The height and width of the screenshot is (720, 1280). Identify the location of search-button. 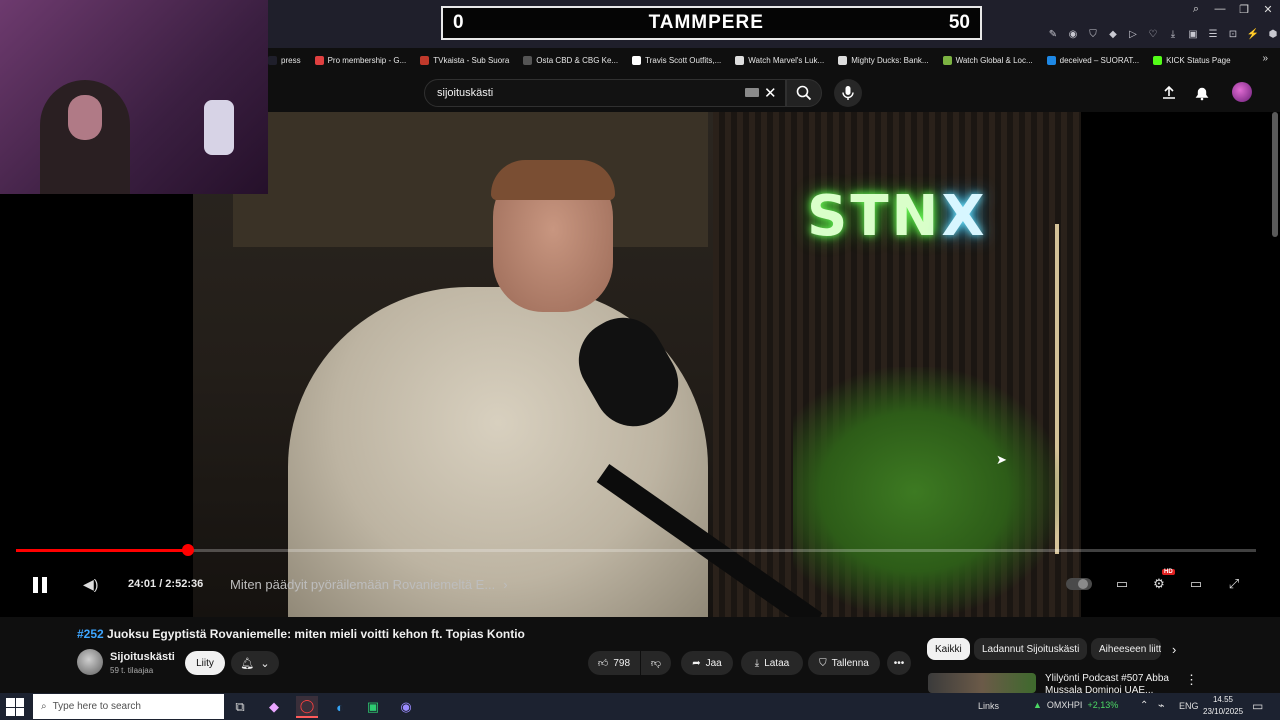
(804, 93).